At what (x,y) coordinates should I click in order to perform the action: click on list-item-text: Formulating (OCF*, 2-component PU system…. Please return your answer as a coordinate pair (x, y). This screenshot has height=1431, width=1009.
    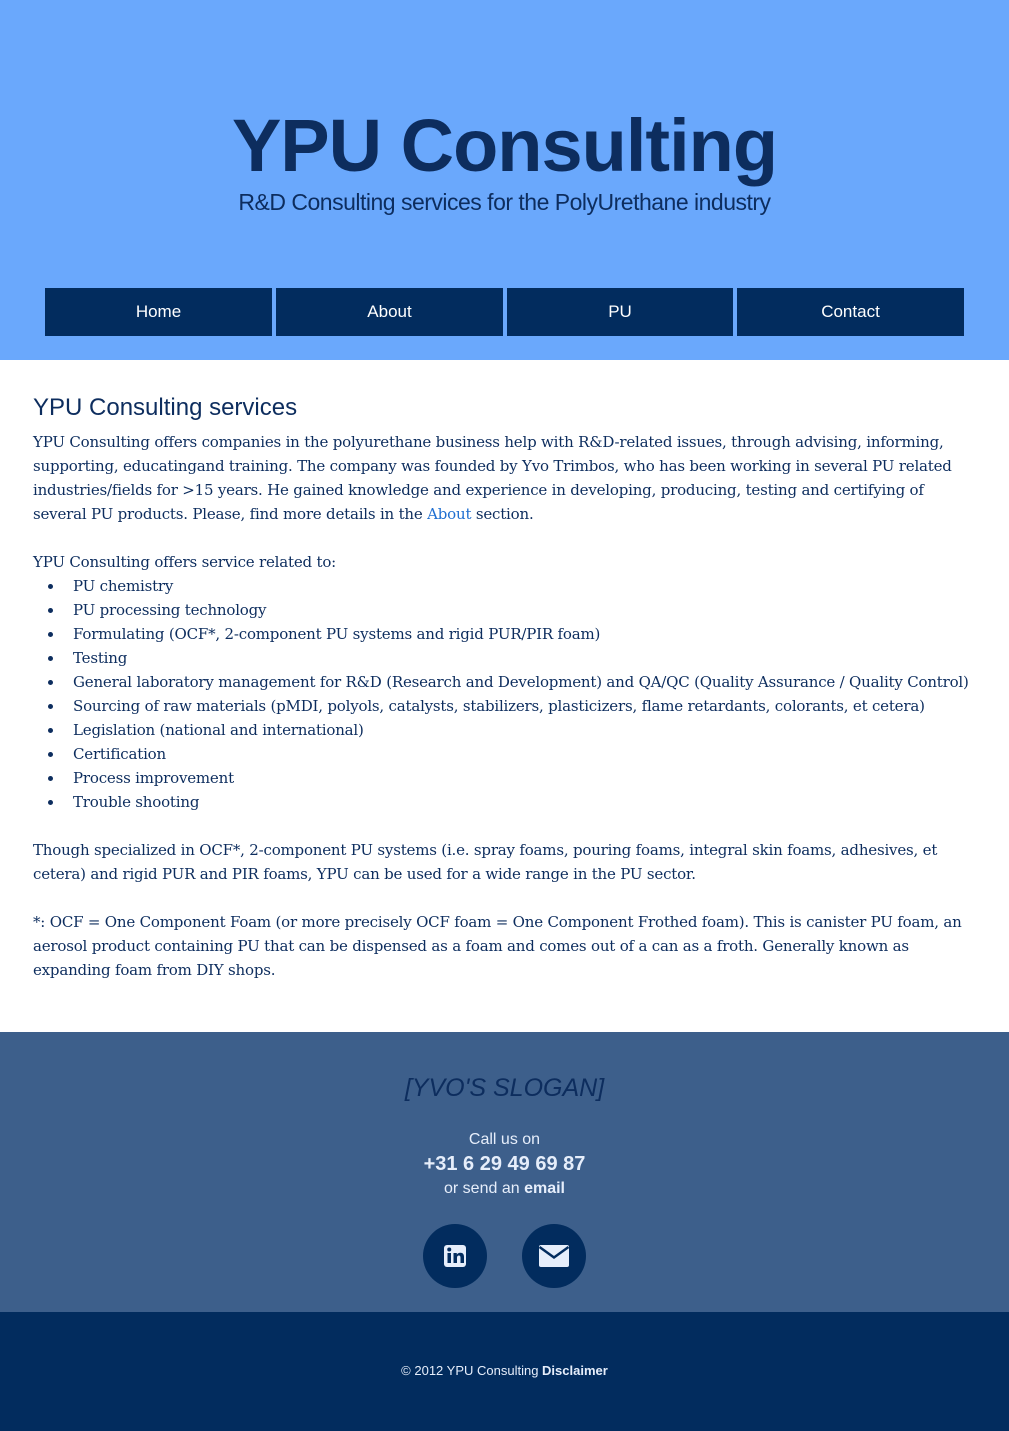
    Looking at the image, I should click on (337, 634).